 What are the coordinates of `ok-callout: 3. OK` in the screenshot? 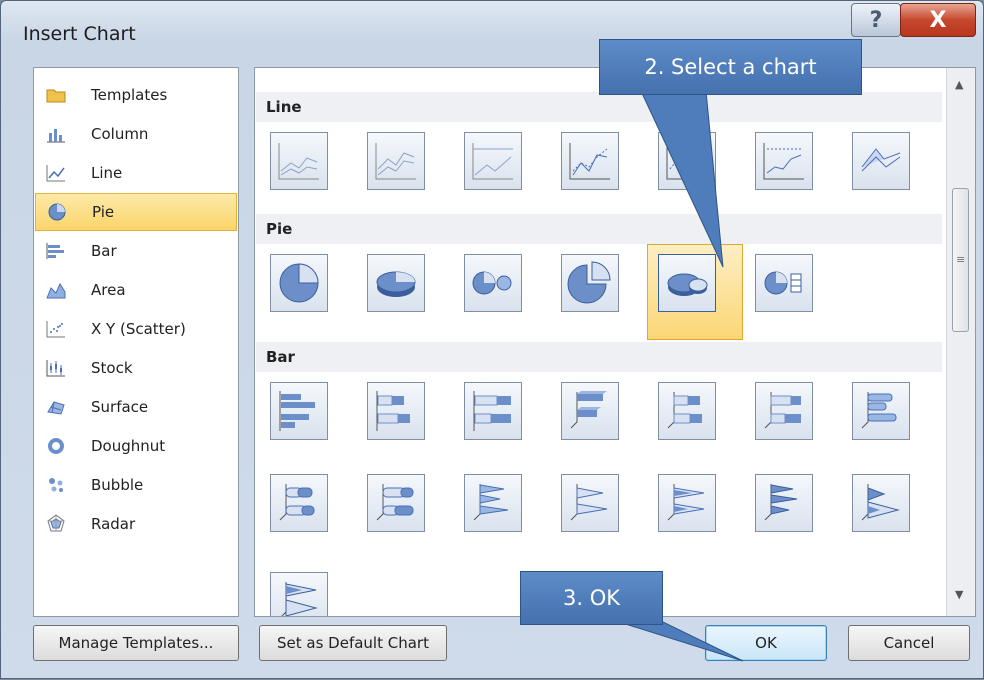 It's located at (591, 598).